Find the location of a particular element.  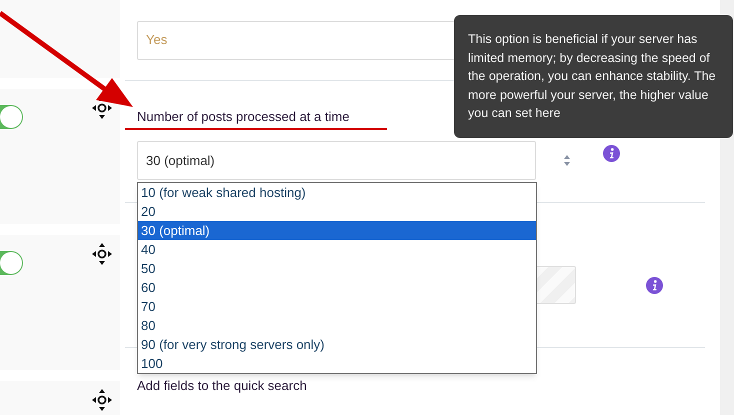

dropdown-option: 90 (for very strong servers only) is located at coordinates (337, 344).